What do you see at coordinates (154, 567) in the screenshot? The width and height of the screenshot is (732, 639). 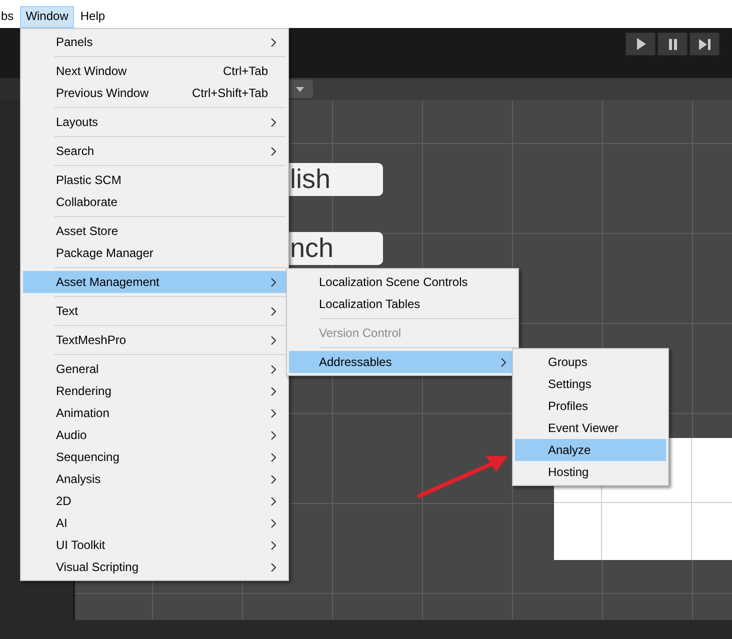 I see `menu-item: Visual Scripting` at bounding box center [154, 567].